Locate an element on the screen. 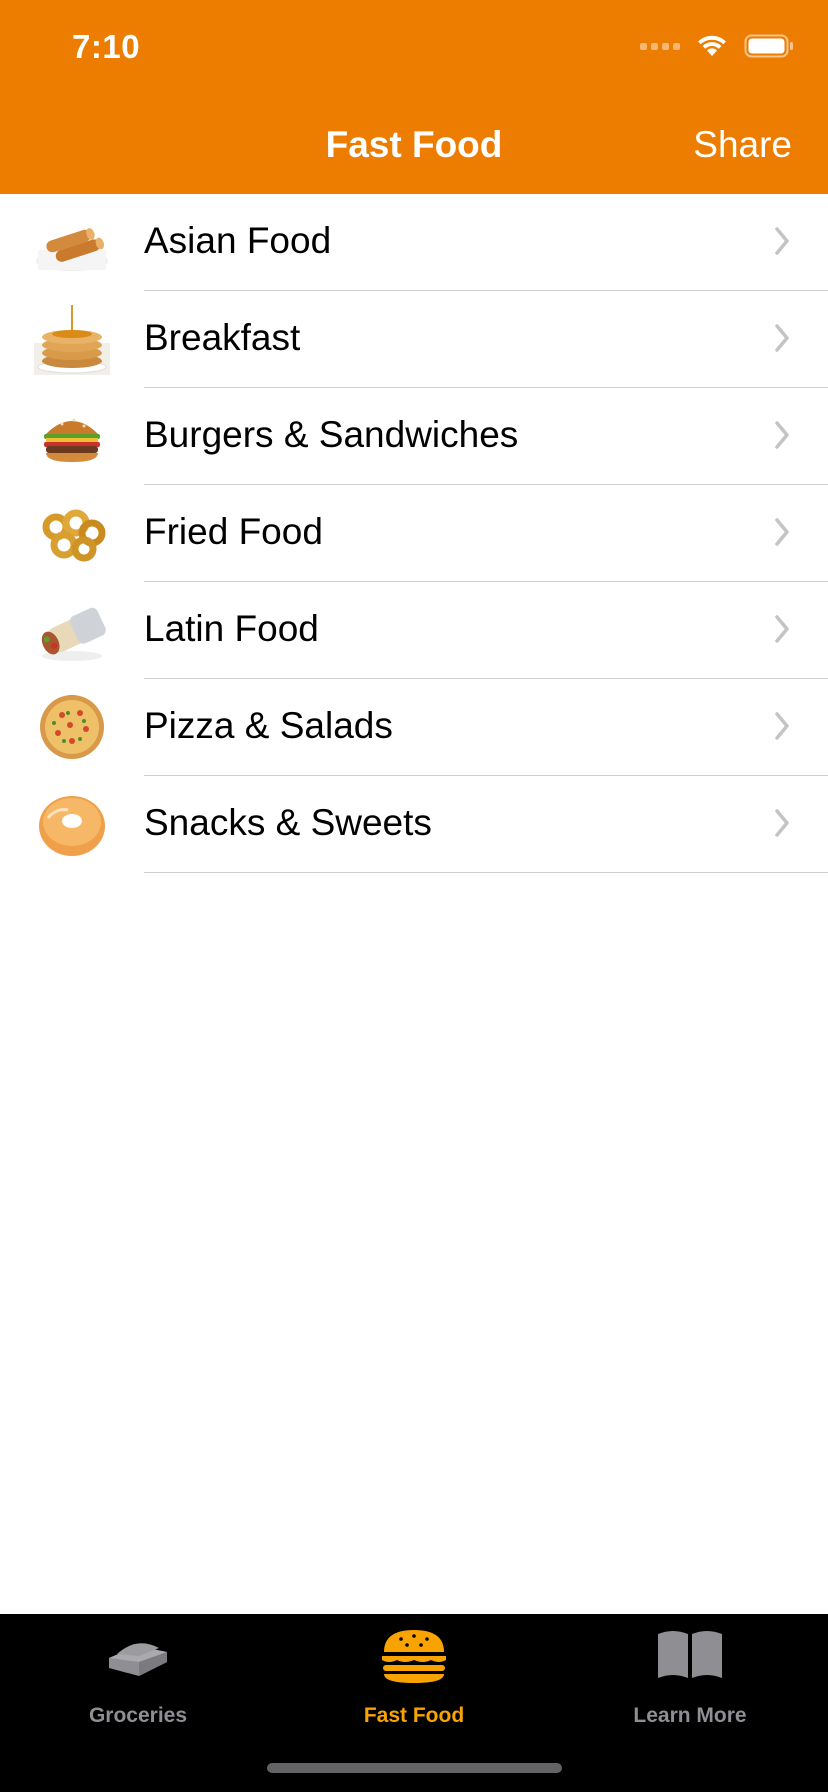 This screenshot has height=1792, width=828. donut-icon is located at coordinates (72, 824).